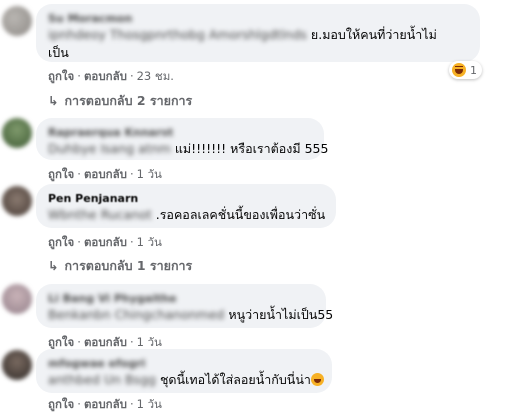  I want to click on view-replies-link: ↳ การตอบกลับ 1 รายการ, so click(120, 266).